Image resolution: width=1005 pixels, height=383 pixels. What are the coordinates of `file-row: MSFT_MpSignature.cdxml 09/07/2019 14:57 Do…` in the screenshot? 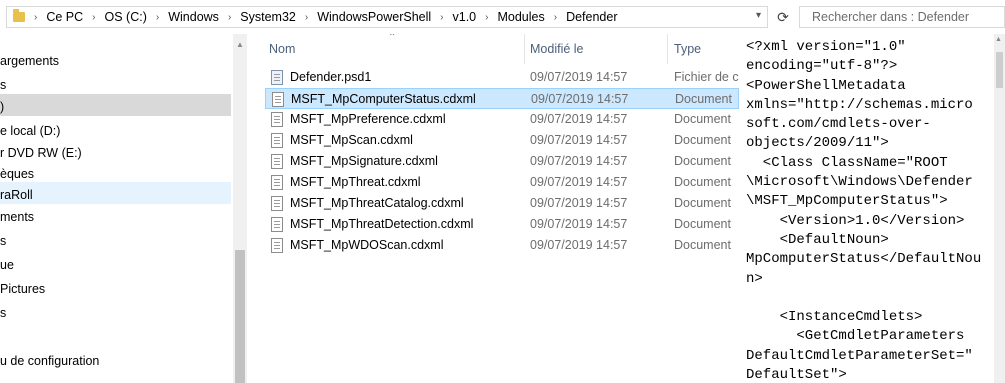 It's located at (502, 161).